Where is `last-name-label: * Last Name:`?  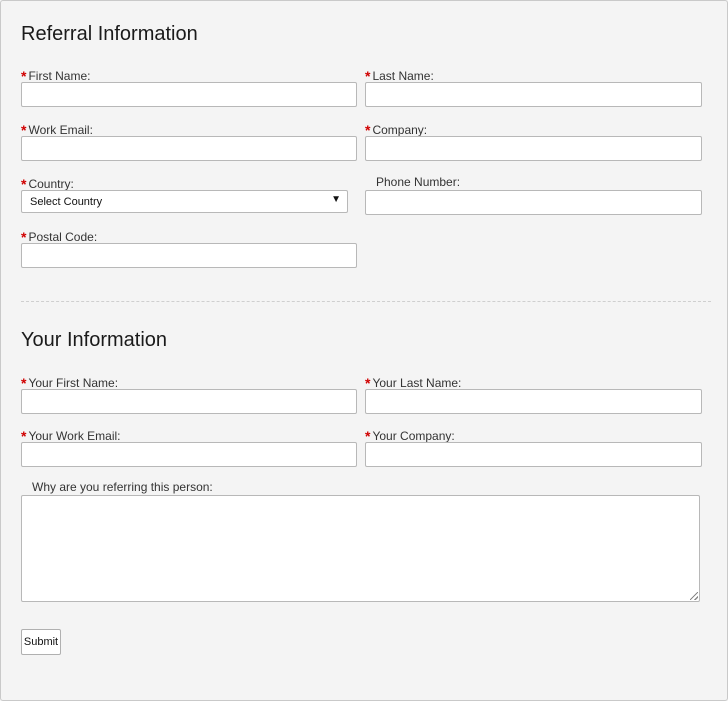
last-name-label: * Last Name: is located at coordinates (399, 76).